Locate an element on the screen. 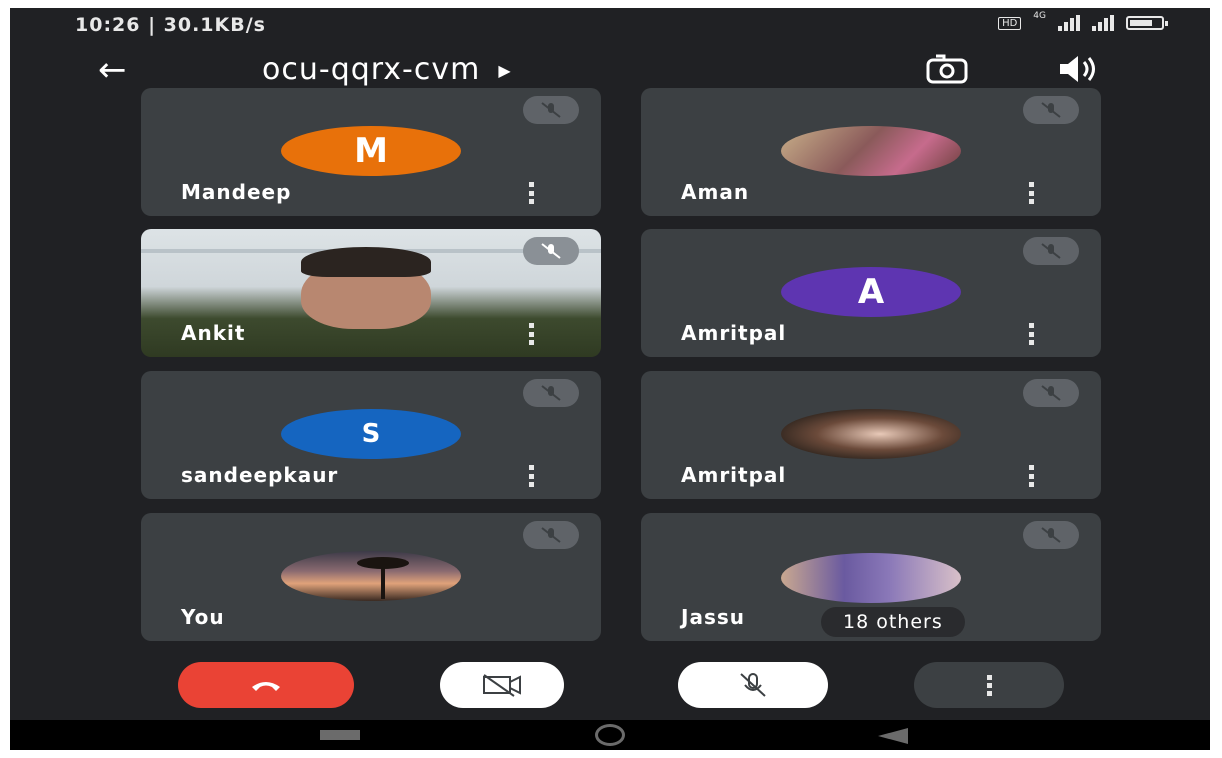 Image resolution: width=1222 pixels, height=758 pixels. home-icon is located at coordinates (610, 735).